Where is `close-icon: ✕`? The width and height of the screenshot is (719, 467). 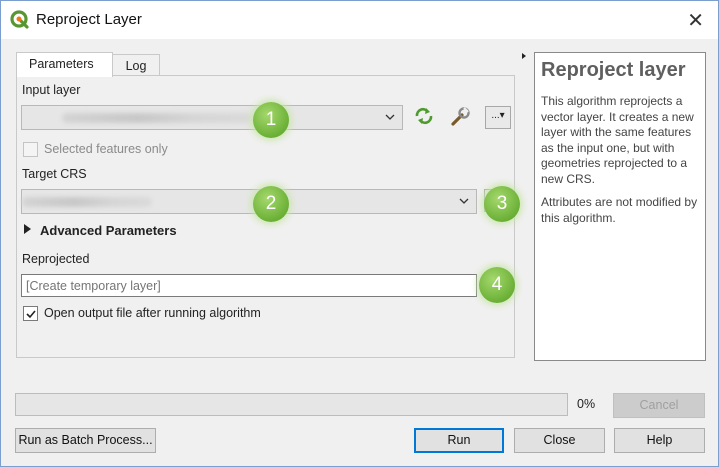 close-icon: ✕ is located at coordinates (695, 20).